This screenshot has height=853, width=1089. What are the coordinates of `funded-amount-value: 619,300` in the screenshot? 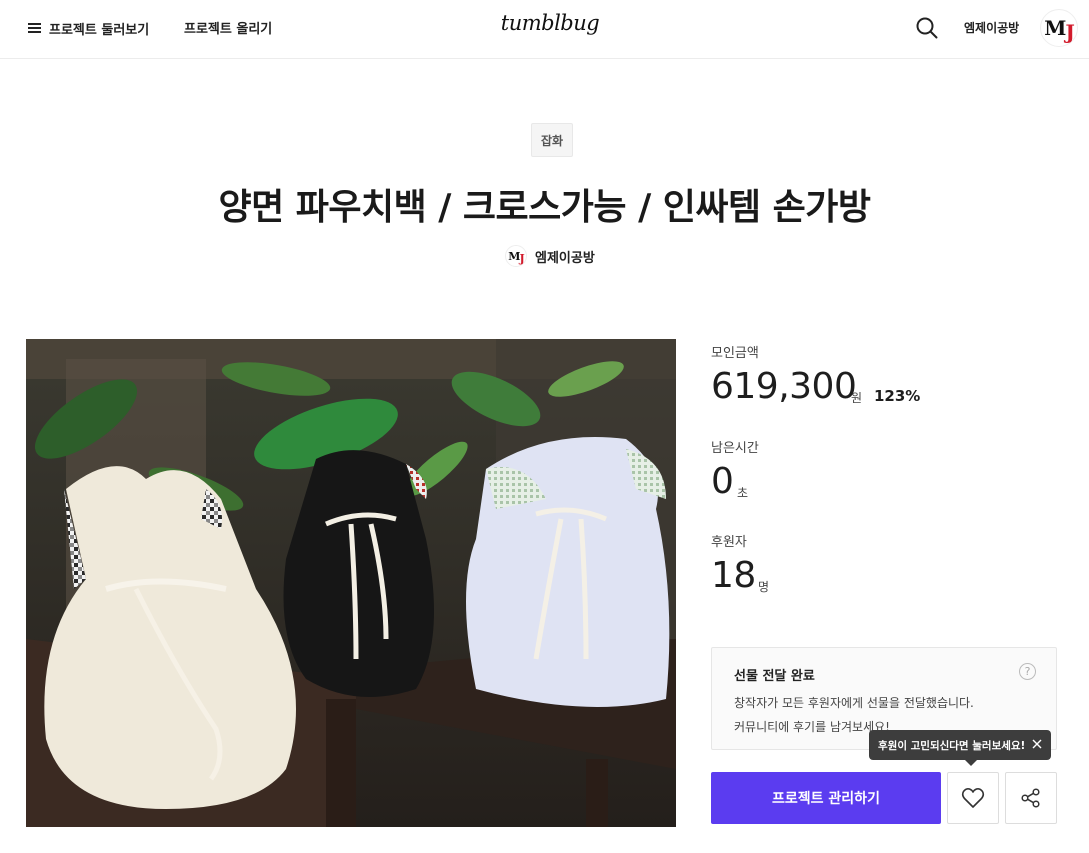 It's located at (784, 386).